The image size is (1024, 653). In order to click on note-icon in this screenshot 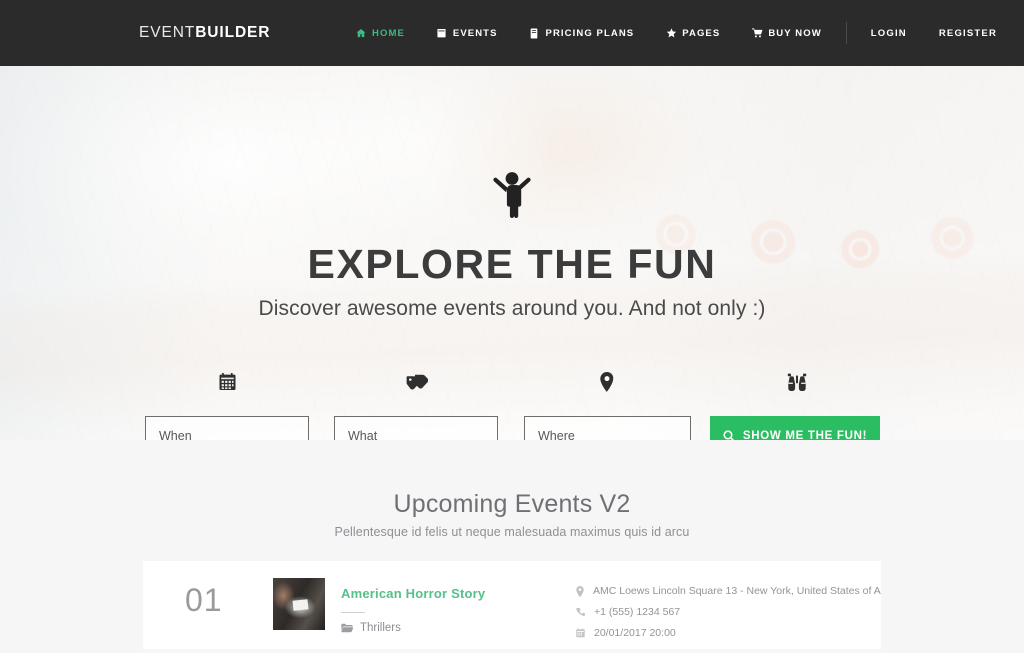, I will do `click(535, 33)`.